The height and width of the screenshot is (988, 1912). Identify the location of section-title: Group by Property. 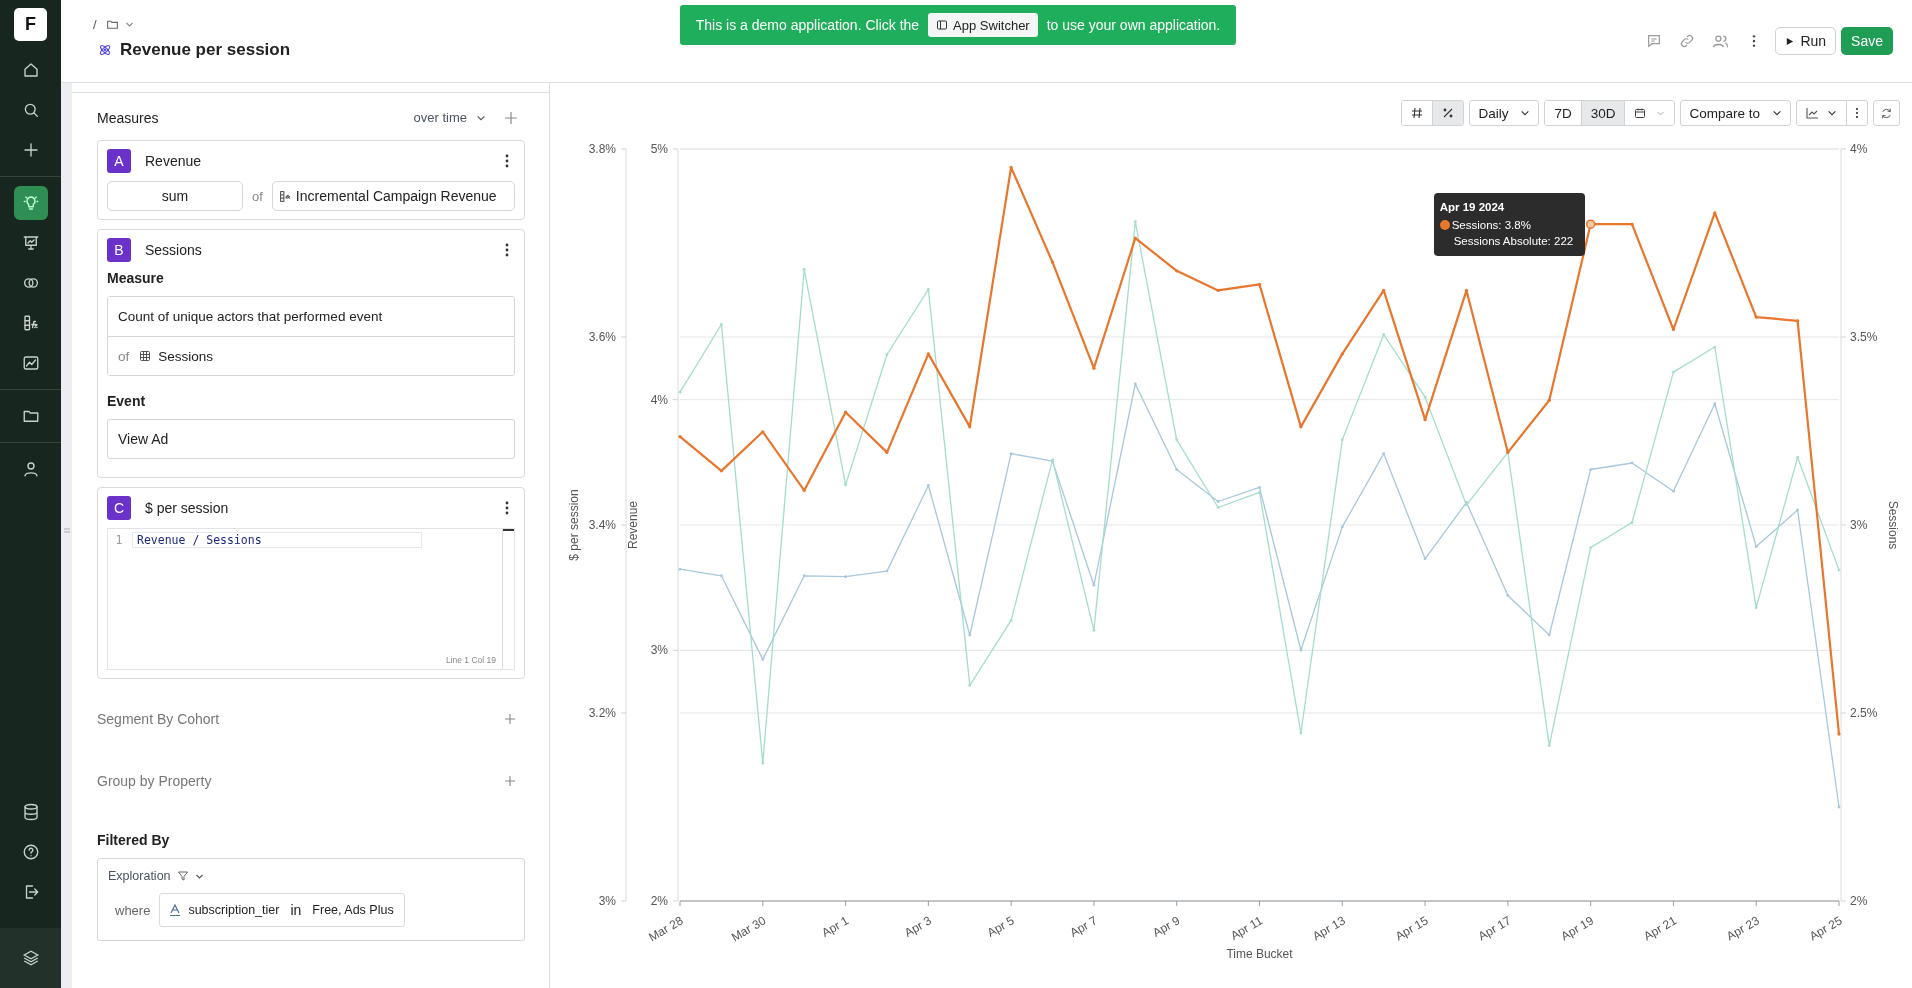
(154, 781).